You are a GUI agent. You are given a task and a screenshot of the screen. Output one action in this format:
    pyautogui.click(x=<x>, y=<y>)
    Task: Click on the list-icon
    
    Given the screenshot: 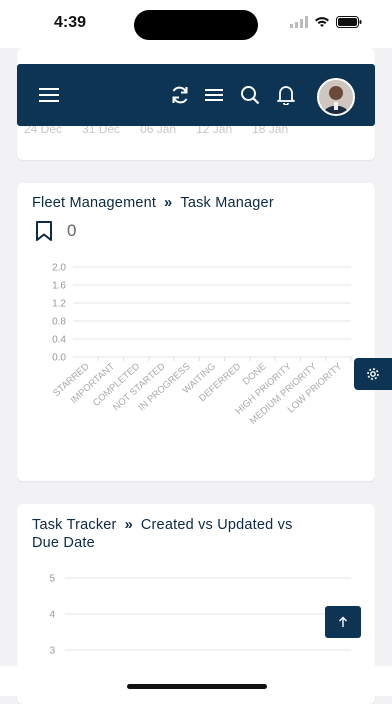 What is the action you would take?
    pyautogui.click(x=214, y=95)
    